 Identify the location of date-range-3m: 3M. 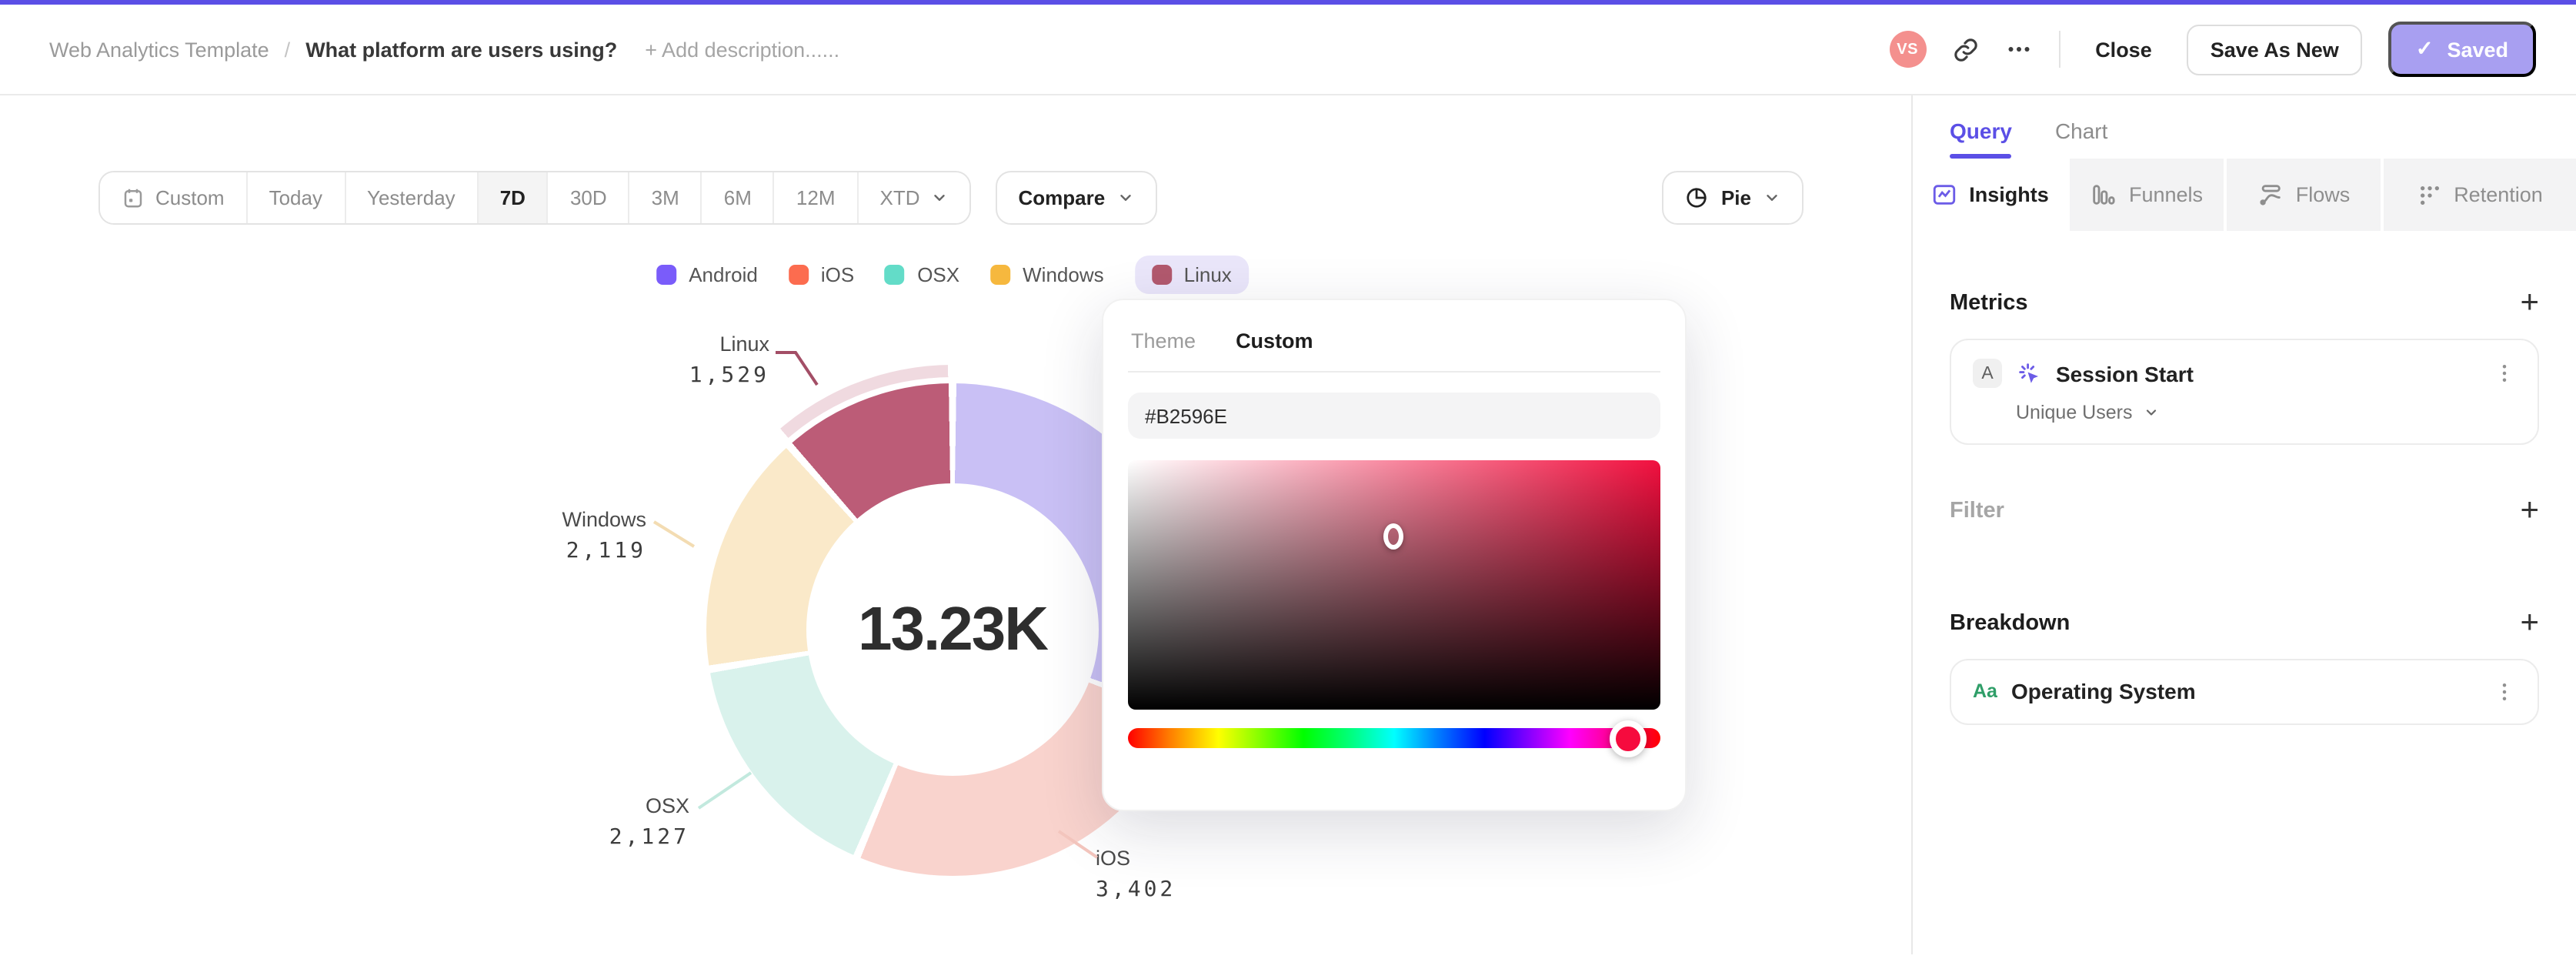
(666, 198).